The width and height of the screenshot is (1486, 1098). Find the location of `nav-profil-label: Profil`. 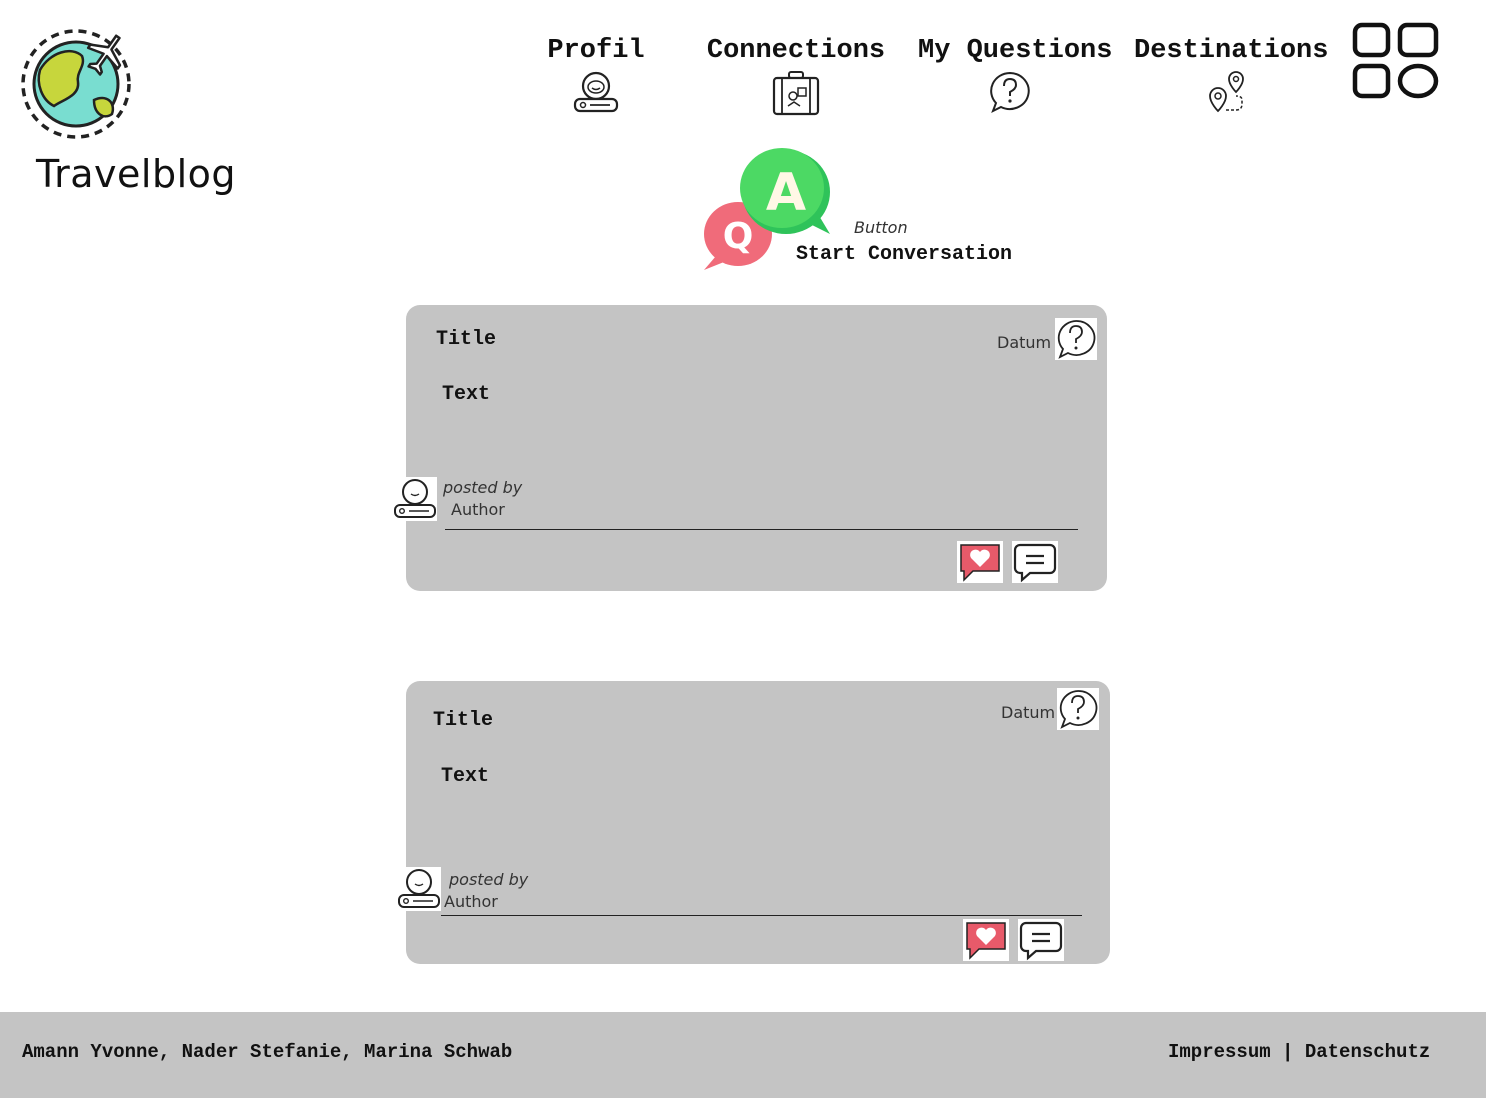

nav-profil-label: Profil is located at coordinates (596, 51).